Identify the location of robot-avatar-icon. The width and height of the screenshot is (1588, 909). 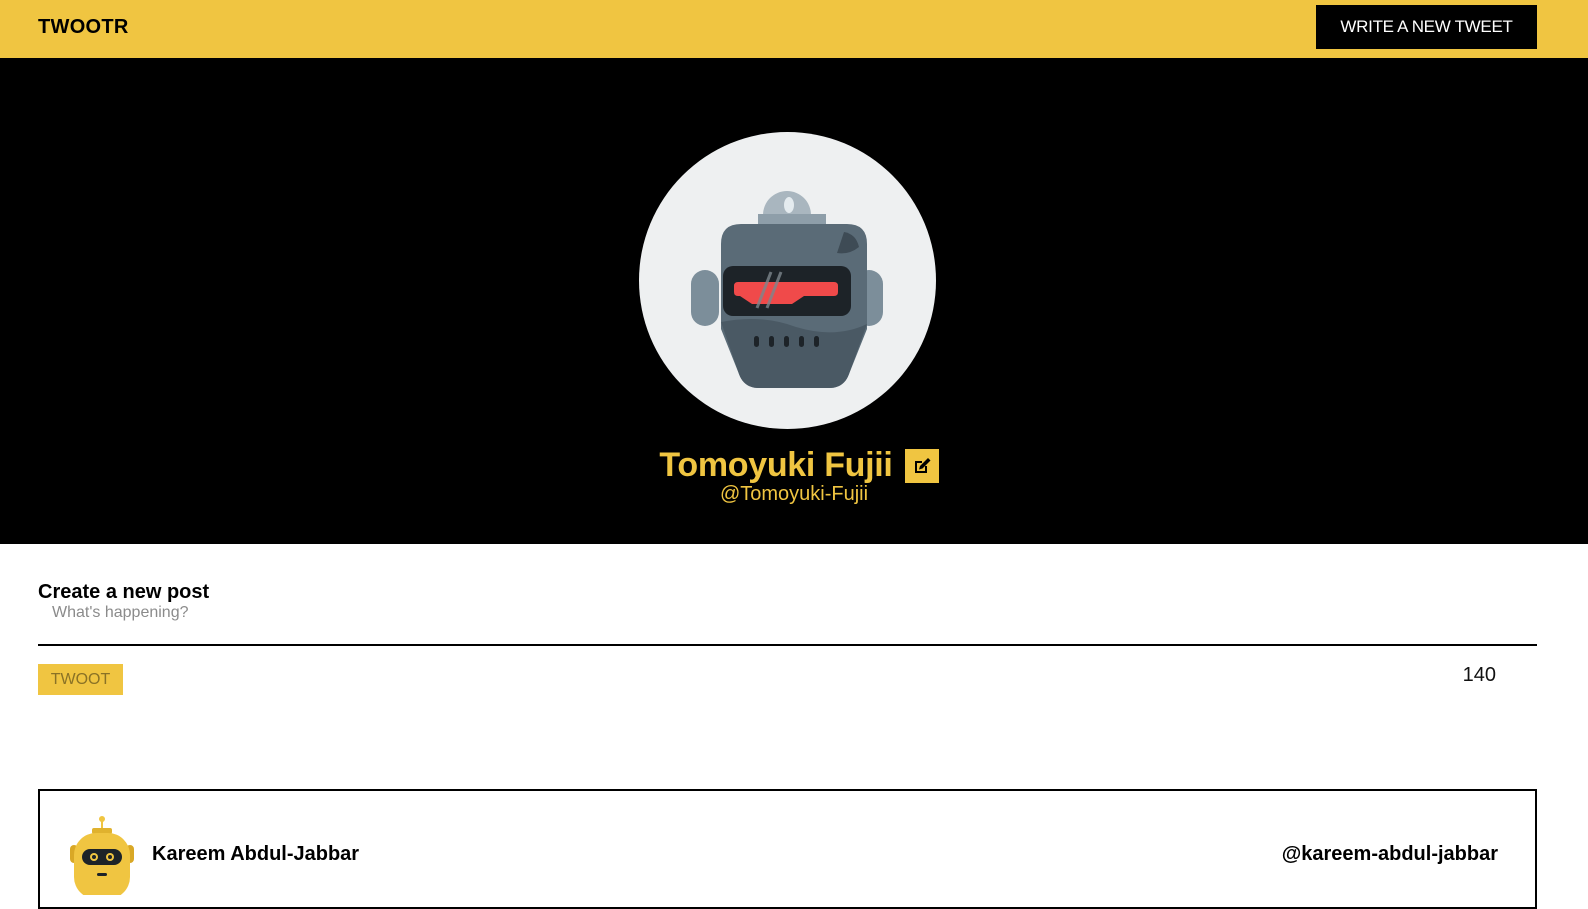
(787, 280).